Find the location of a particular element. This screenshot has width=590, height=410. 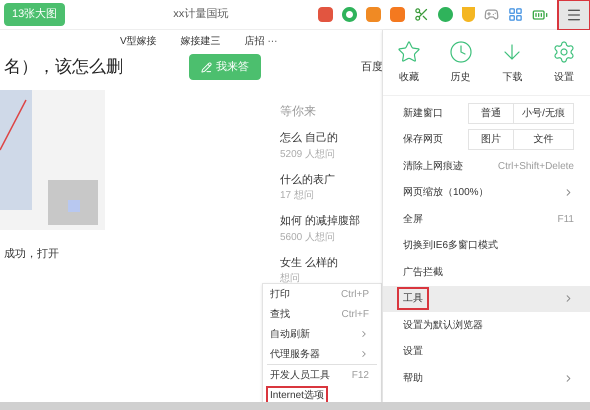

submenu-item-label: Internet选项 is located at coordinates (297, 395).